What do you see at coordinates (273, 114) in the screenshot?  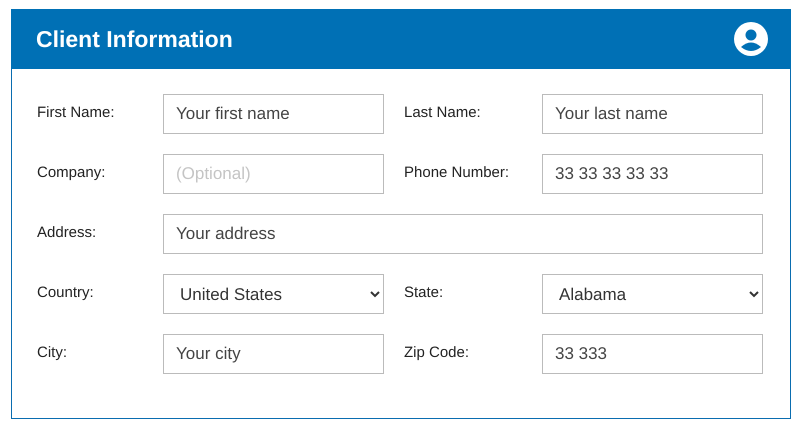 I see `input-field: Your first name` at bounding box center [273, 114].